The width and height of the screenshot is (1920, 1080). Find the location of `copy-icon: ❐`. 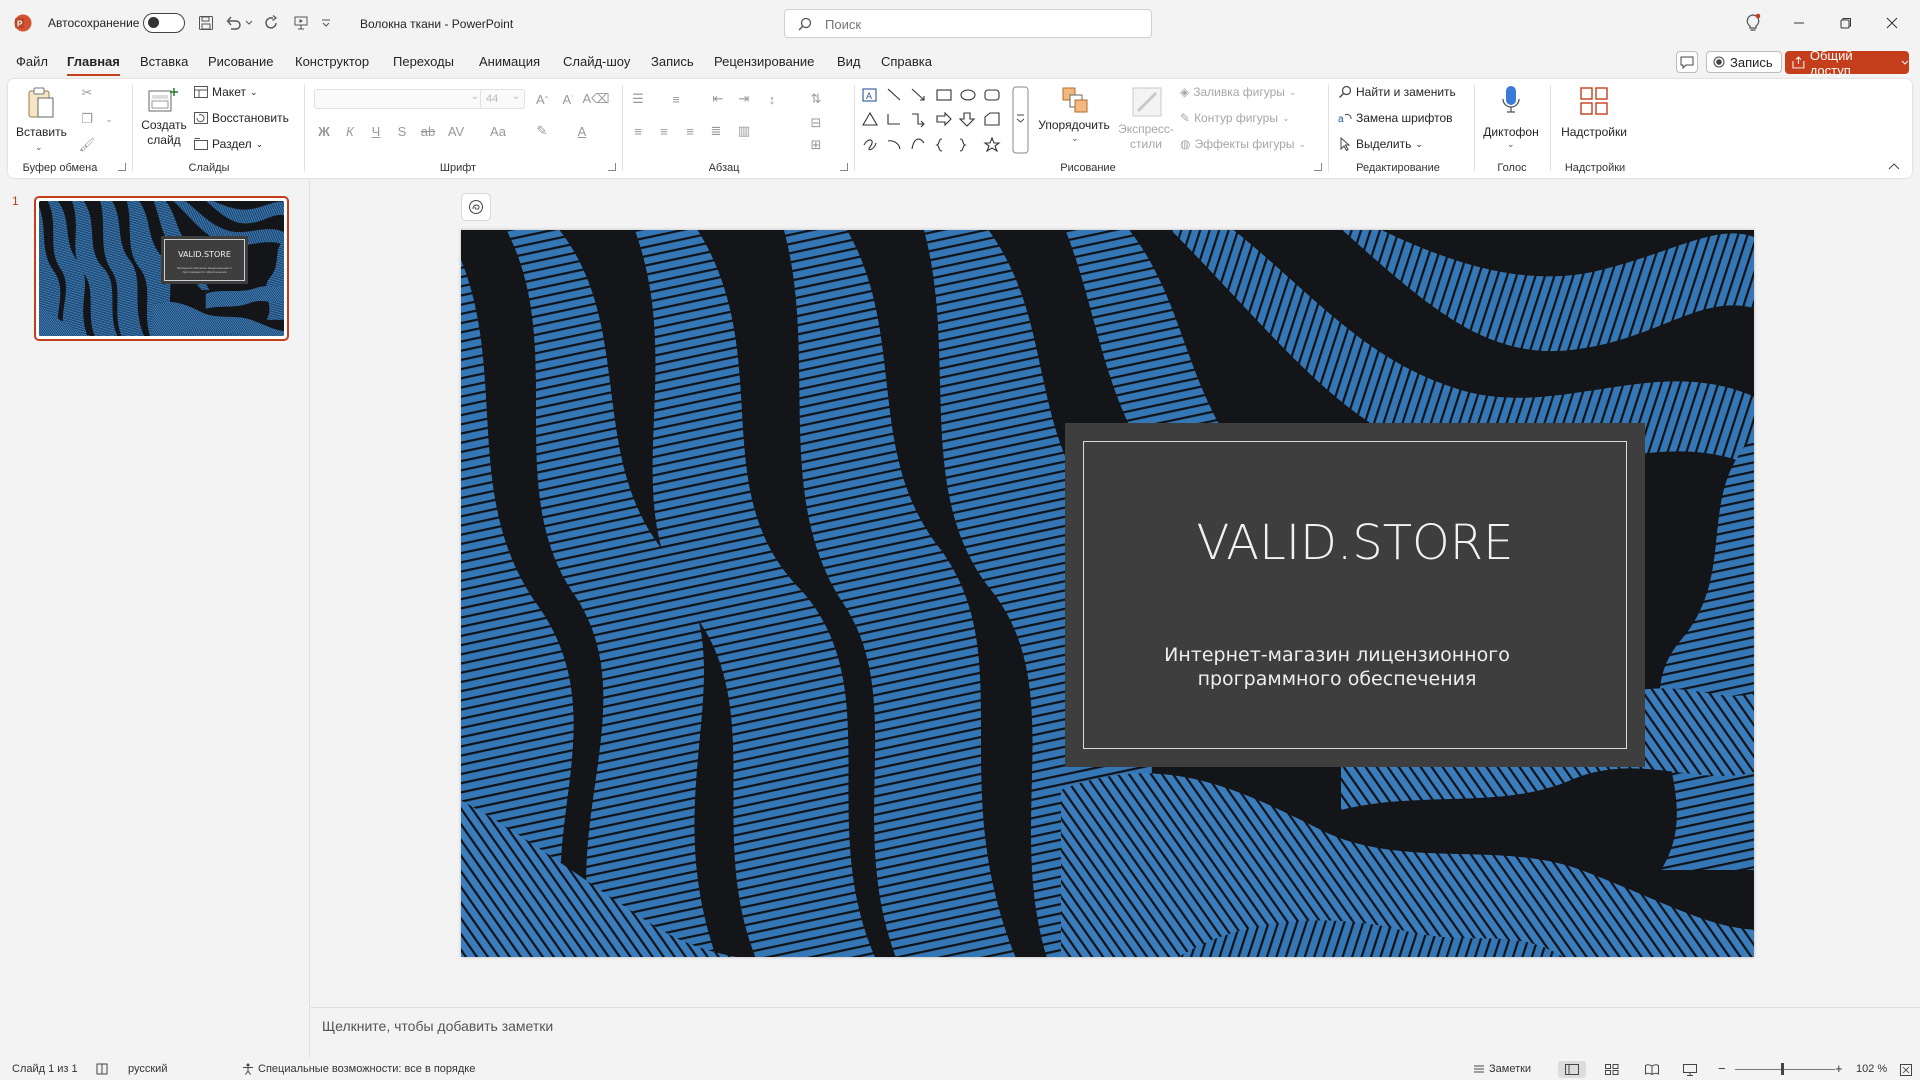

copy-icon: ❐ is located at coordinates (87, 119).